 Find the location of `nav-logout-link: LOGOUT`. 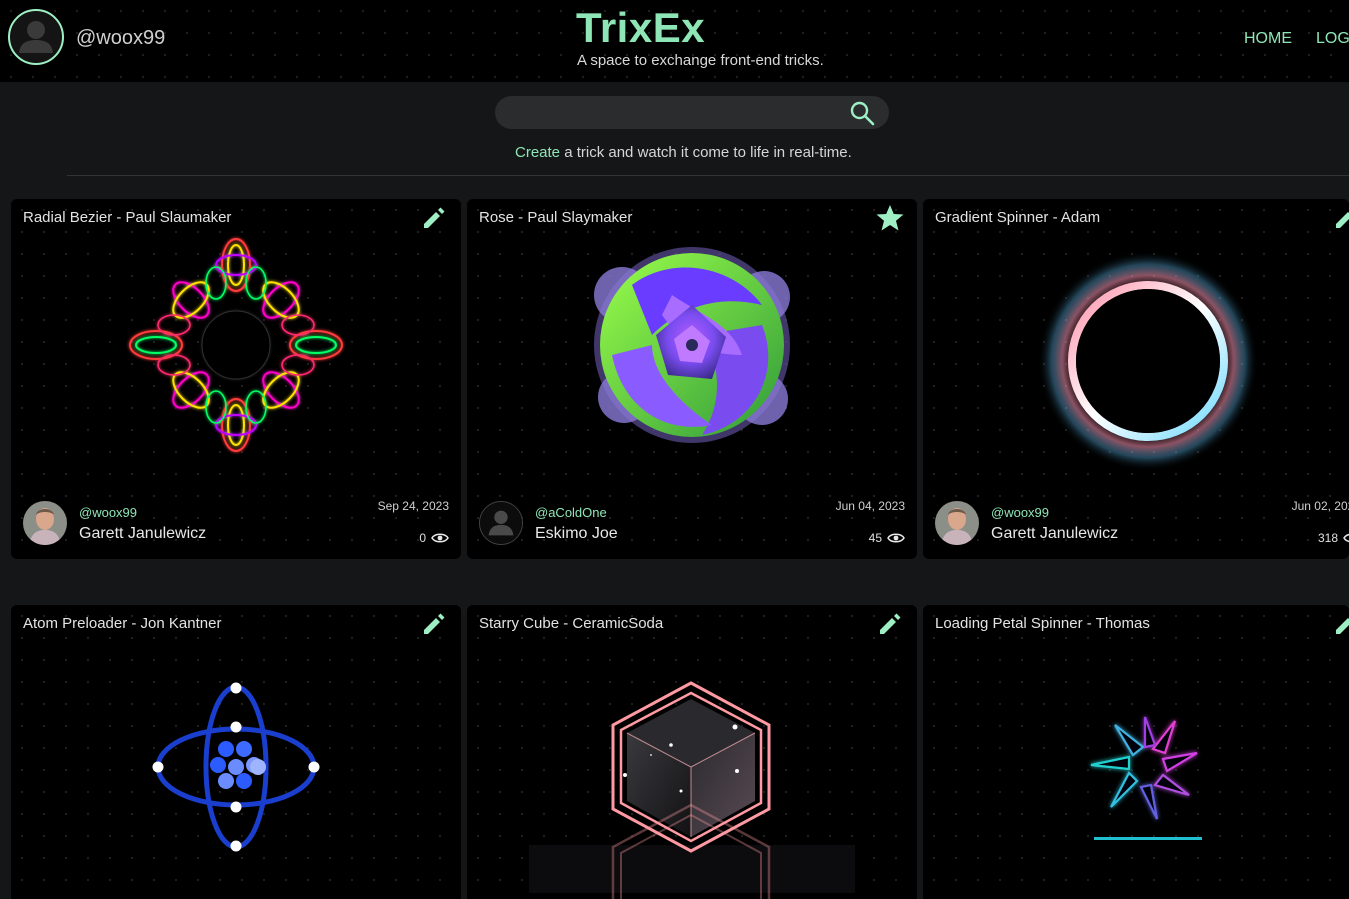

nav-logout-link: LOGOUT is located at coordinates (1332, 39).